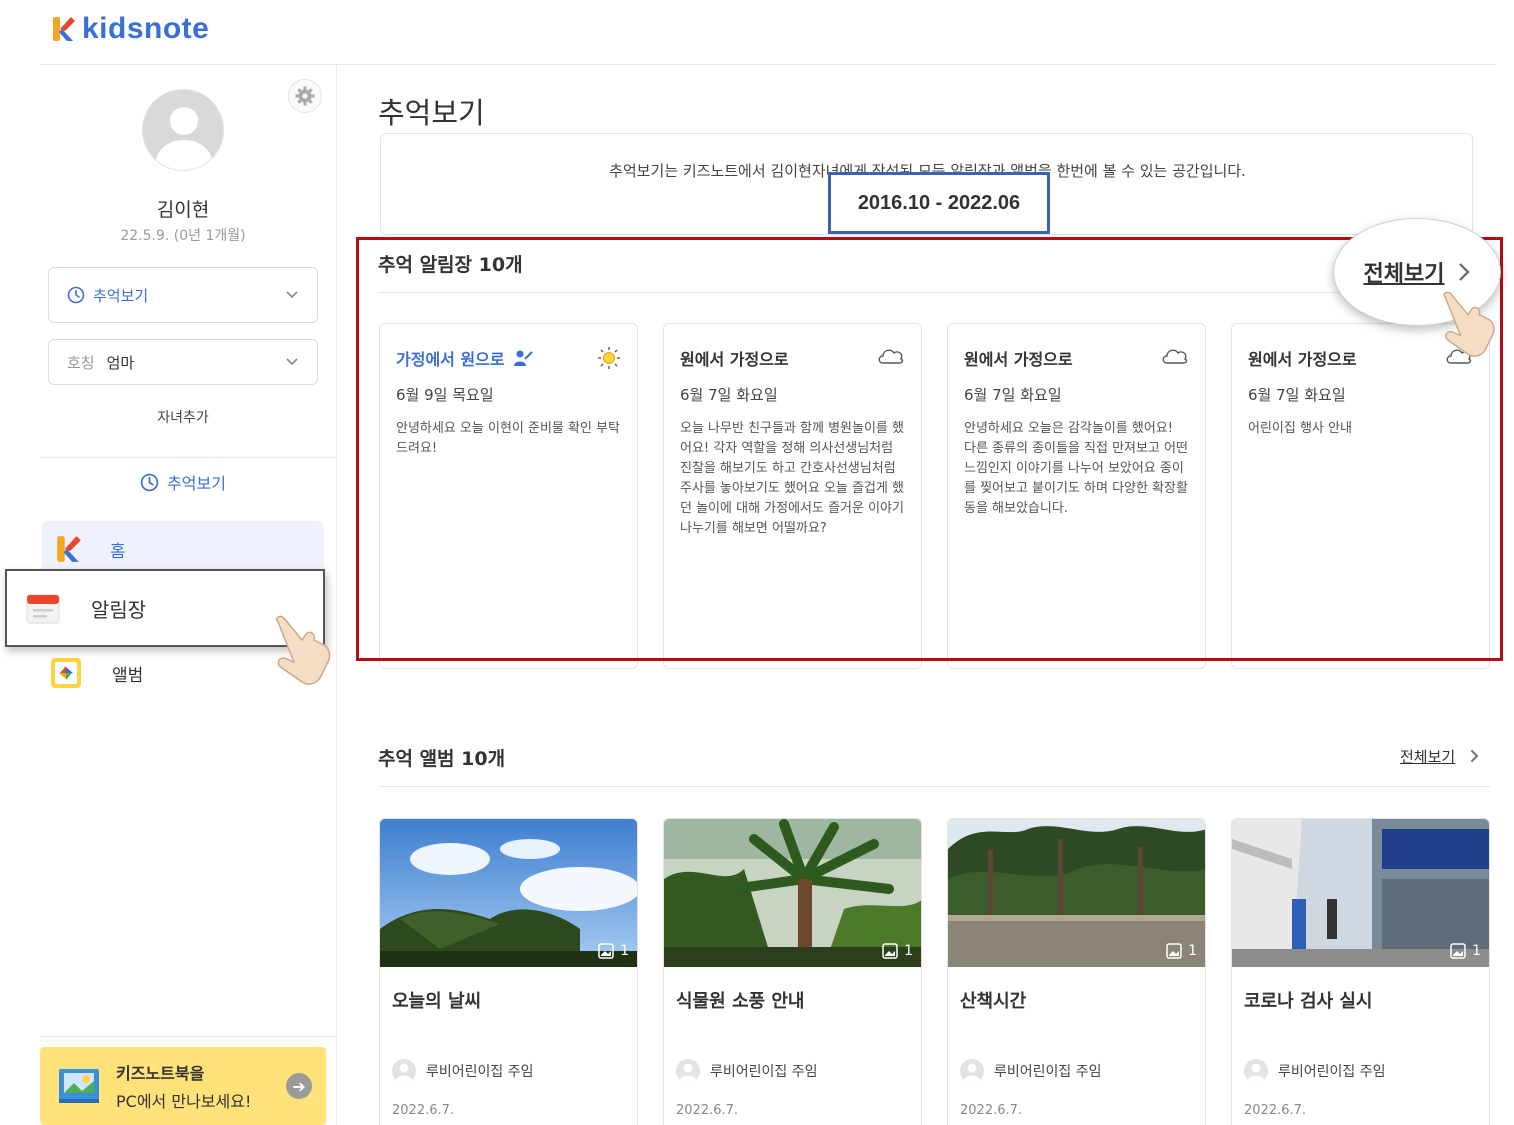 The image size is (1514, 1125). I want to click on memory-view-link: 추억보기, so click(183, 482).